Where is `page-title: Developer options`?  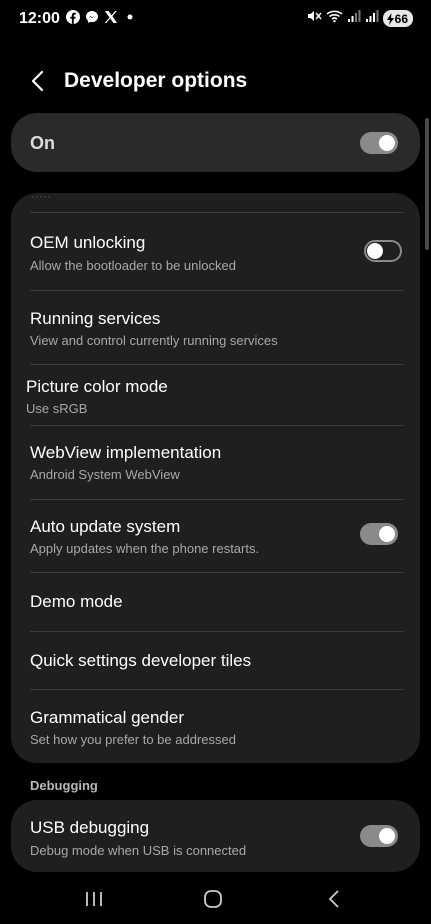
page-title: Developer options is located at coordinates (156, 80).